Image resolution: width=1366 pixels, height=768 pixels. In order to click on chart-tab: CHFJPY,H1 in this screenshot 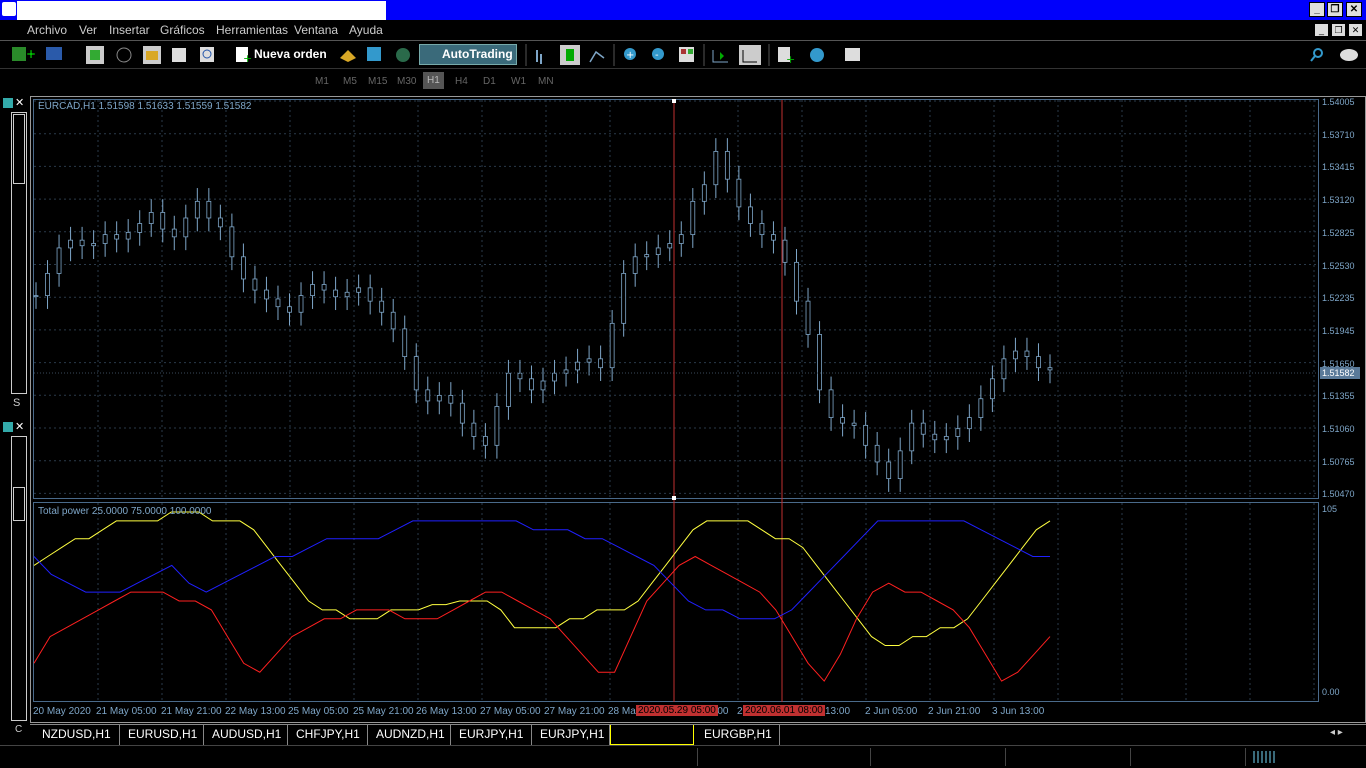, I will do `click(328, 735)`.